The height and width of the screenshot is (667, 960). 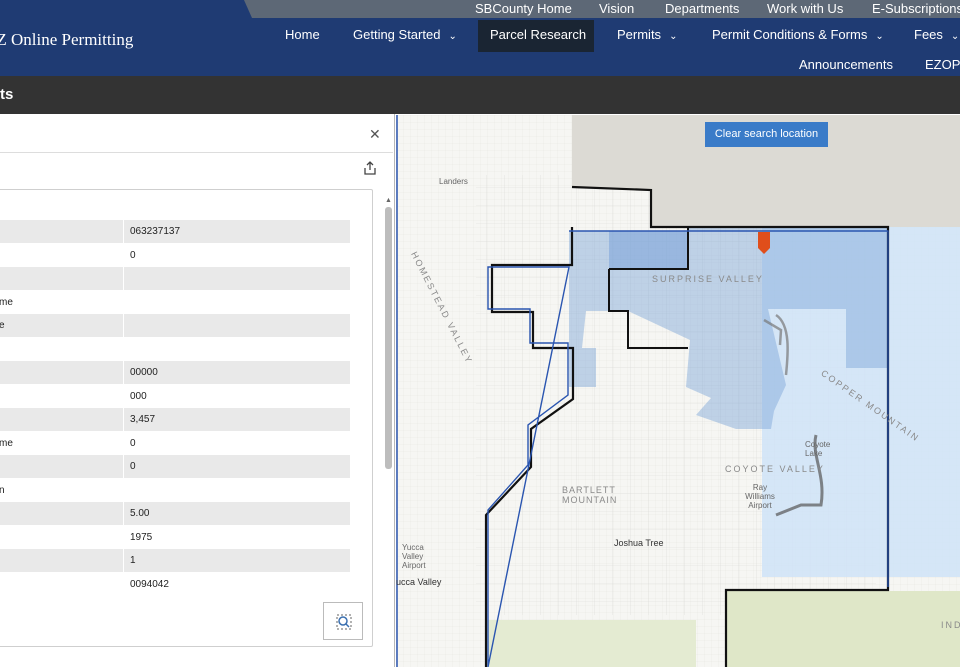 What do you see at coordinates (370, 168) in the screenshot?
I see `share-icon` at bounding box center [370, 168].